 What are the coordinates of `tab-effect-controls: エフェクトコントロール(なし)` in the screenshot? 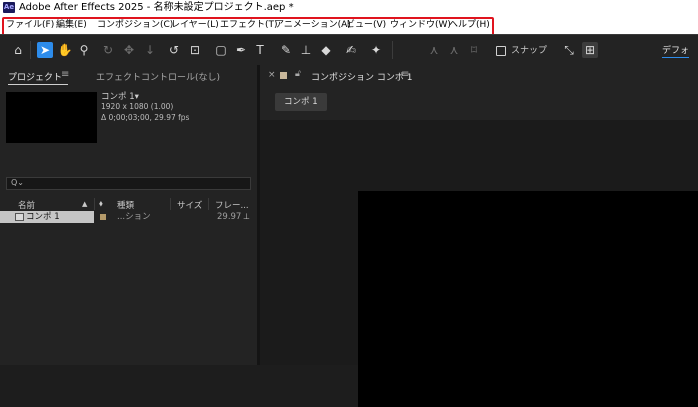 It's located at (158, 76).